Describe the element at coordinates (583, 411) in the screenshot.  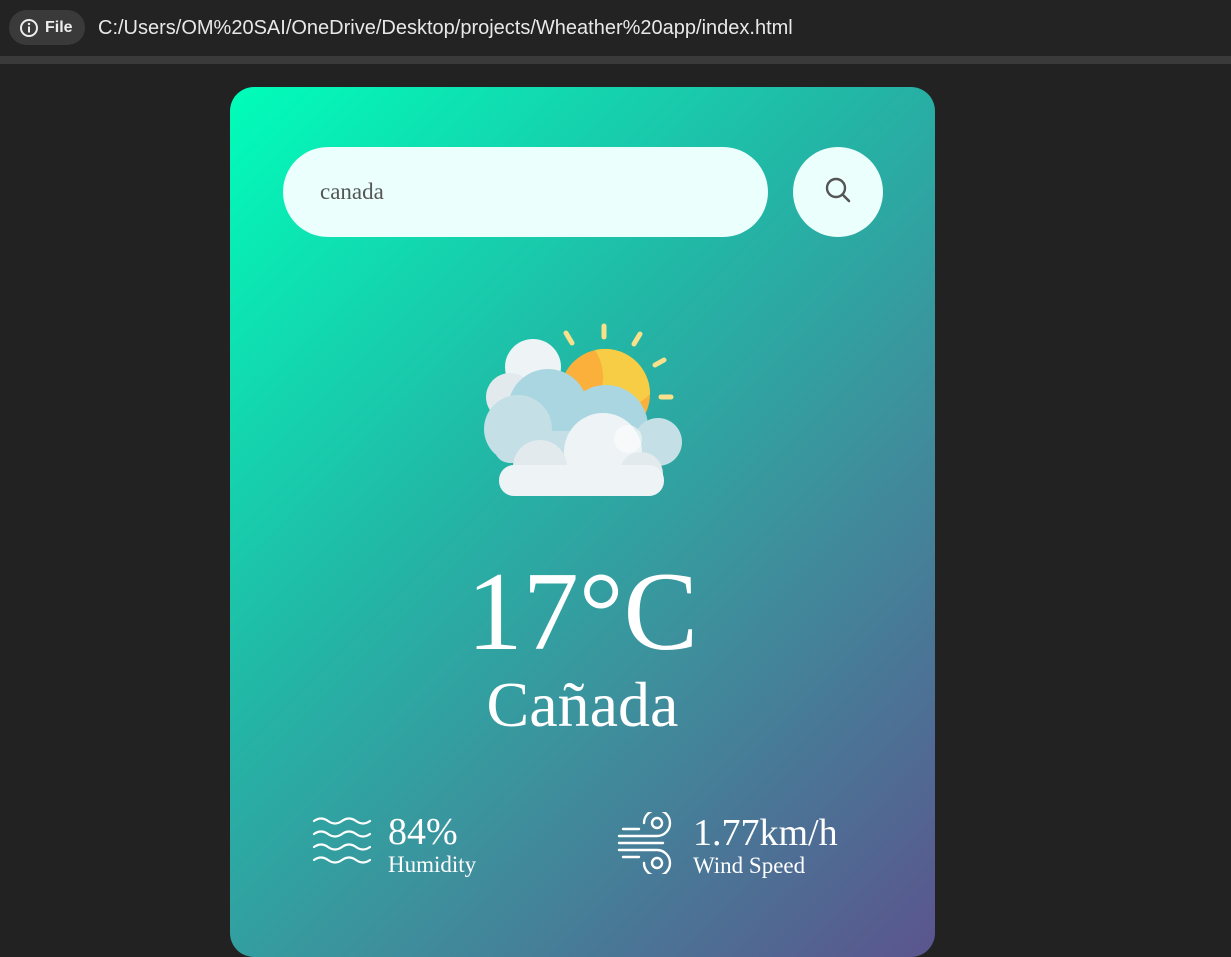
I see `partly-cloudy-sun-icon` at that location.